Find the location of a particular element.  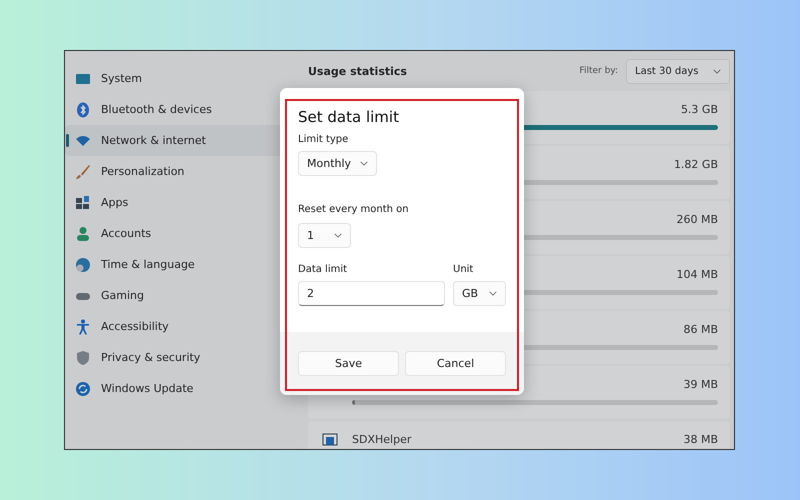

filter-label: Filter by: is located at coordinates (598, 71).